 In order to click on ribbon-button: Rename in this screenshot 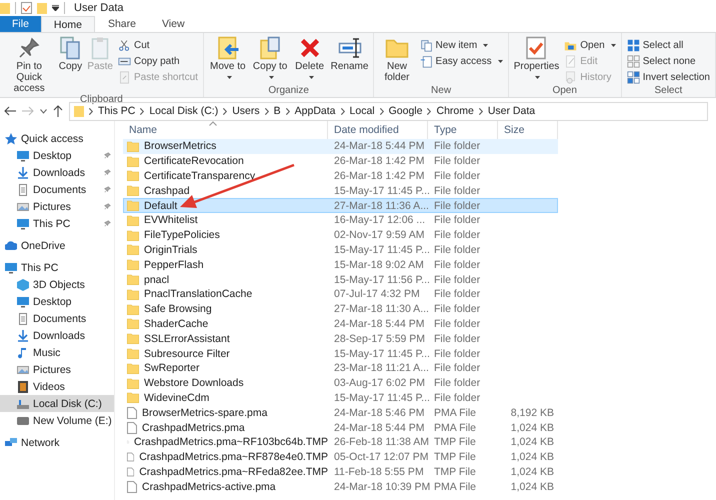, I will do `click(349, 60)`.